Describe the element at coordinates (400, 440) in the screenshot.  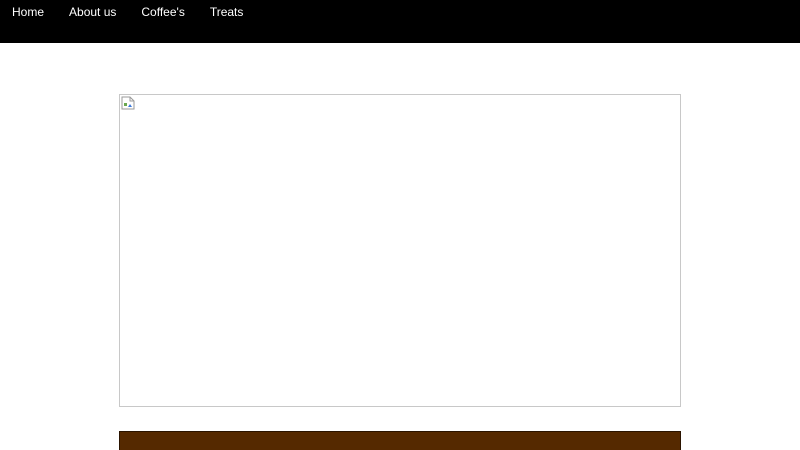
I see `content-section-bar` at that location.